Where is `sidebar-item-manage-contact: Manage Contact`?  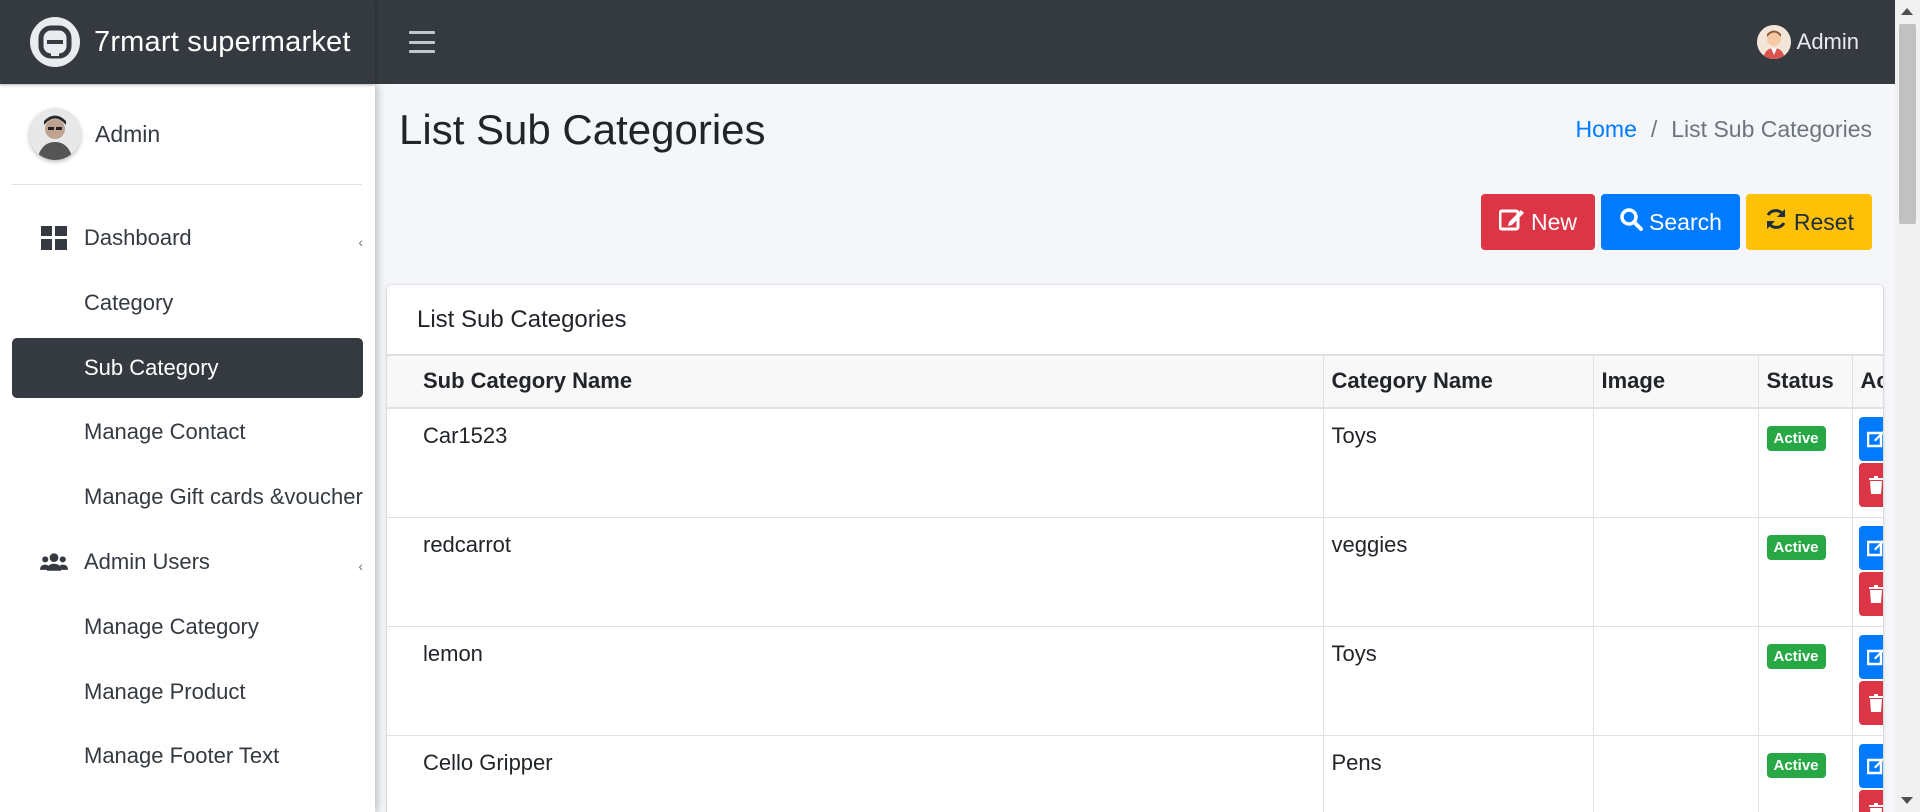
sidebar-item-manage-contact: Manage Contact is located at coordinates (187, 432).